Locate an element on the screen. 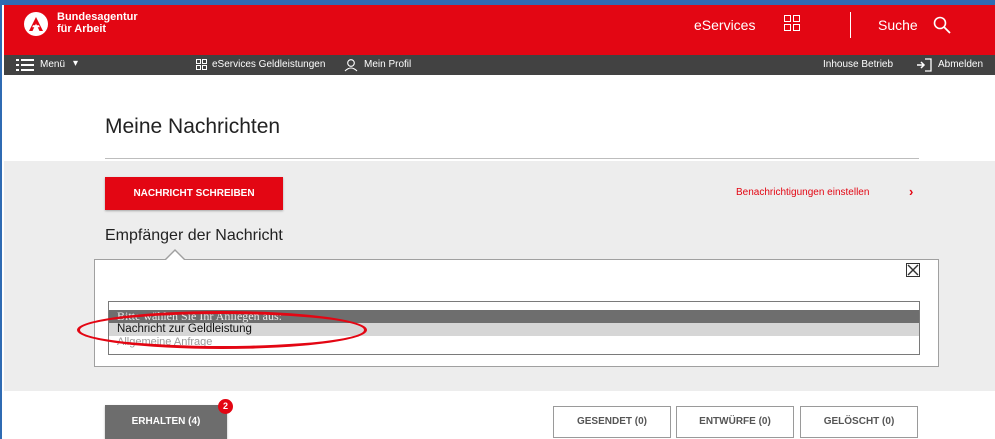  tab-drafts: ENTWÜRFE (0) is located at coordinates (735, 422).